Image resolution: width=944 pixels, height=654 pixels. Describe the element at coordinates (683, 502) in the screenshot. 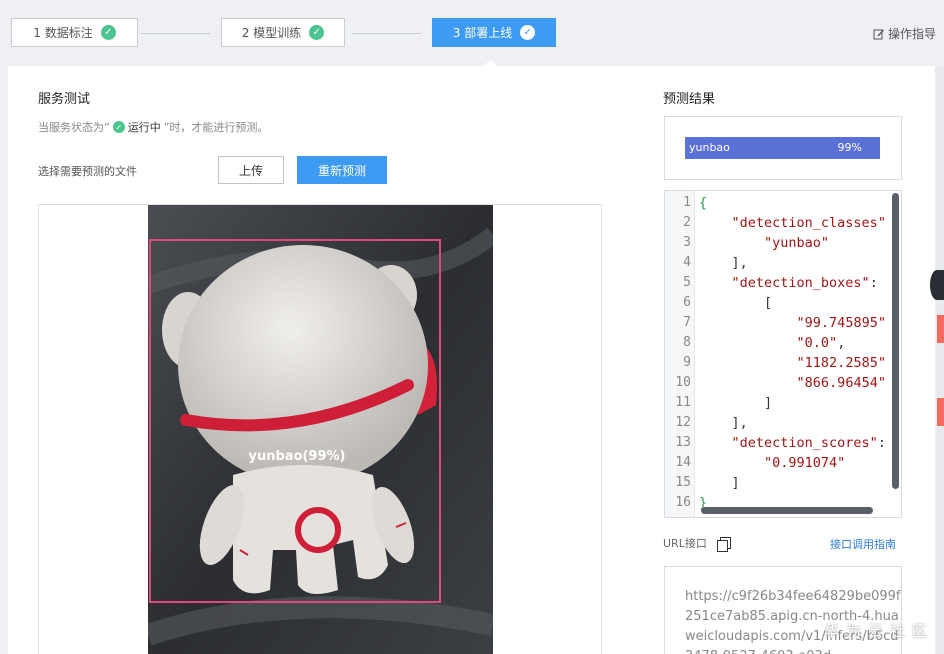

I see `line-number: 16` at that location.